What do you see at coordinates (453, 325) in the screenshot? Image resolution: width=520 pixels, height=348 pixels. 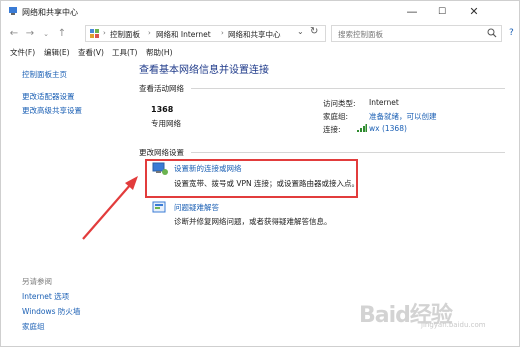 I see `watermark-sub: jingyan.baidu.com` at bounding box center [453, 325].